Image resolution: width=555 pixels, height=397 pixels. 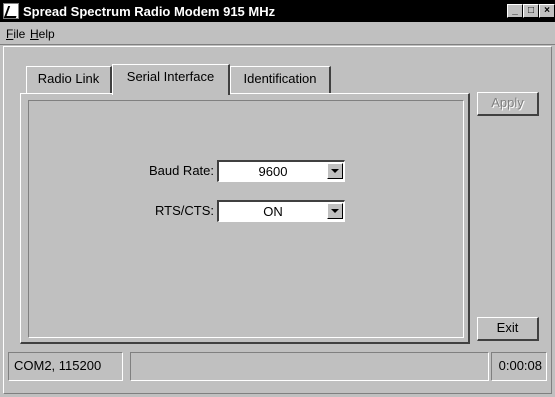 I want to click on menu-help-label: elp, so click(x=46, y=34).